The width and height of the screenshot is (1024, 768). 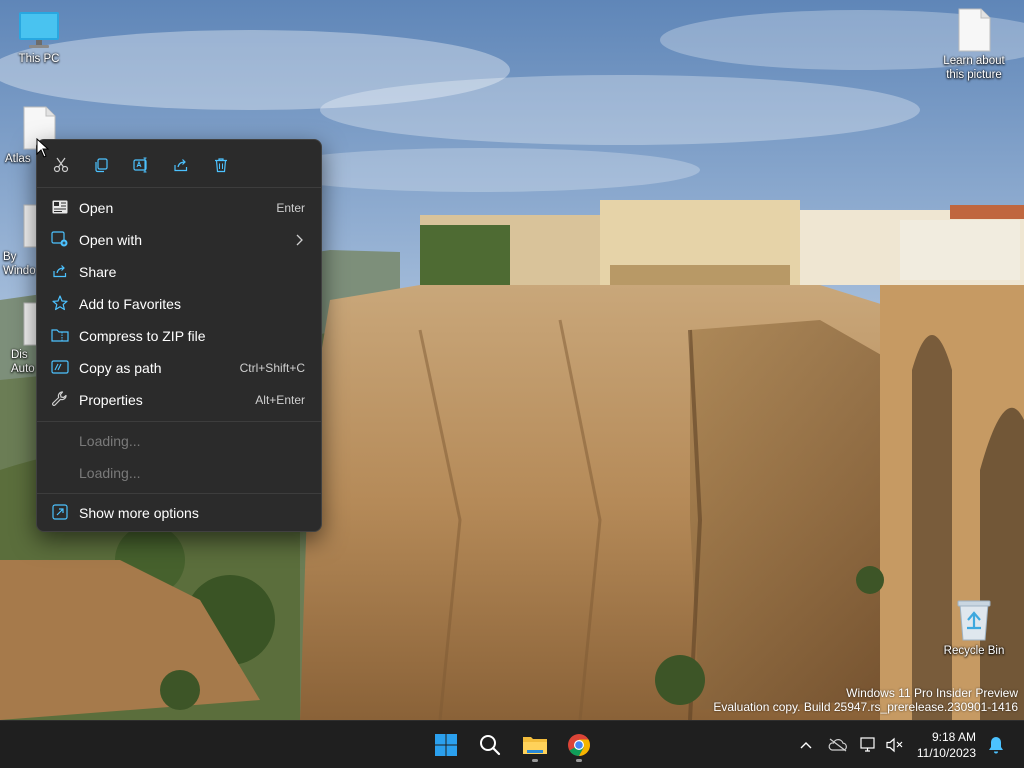 I want to click on menu-item-properties: Properties Alt+Enter, so click(x=179, y=399).